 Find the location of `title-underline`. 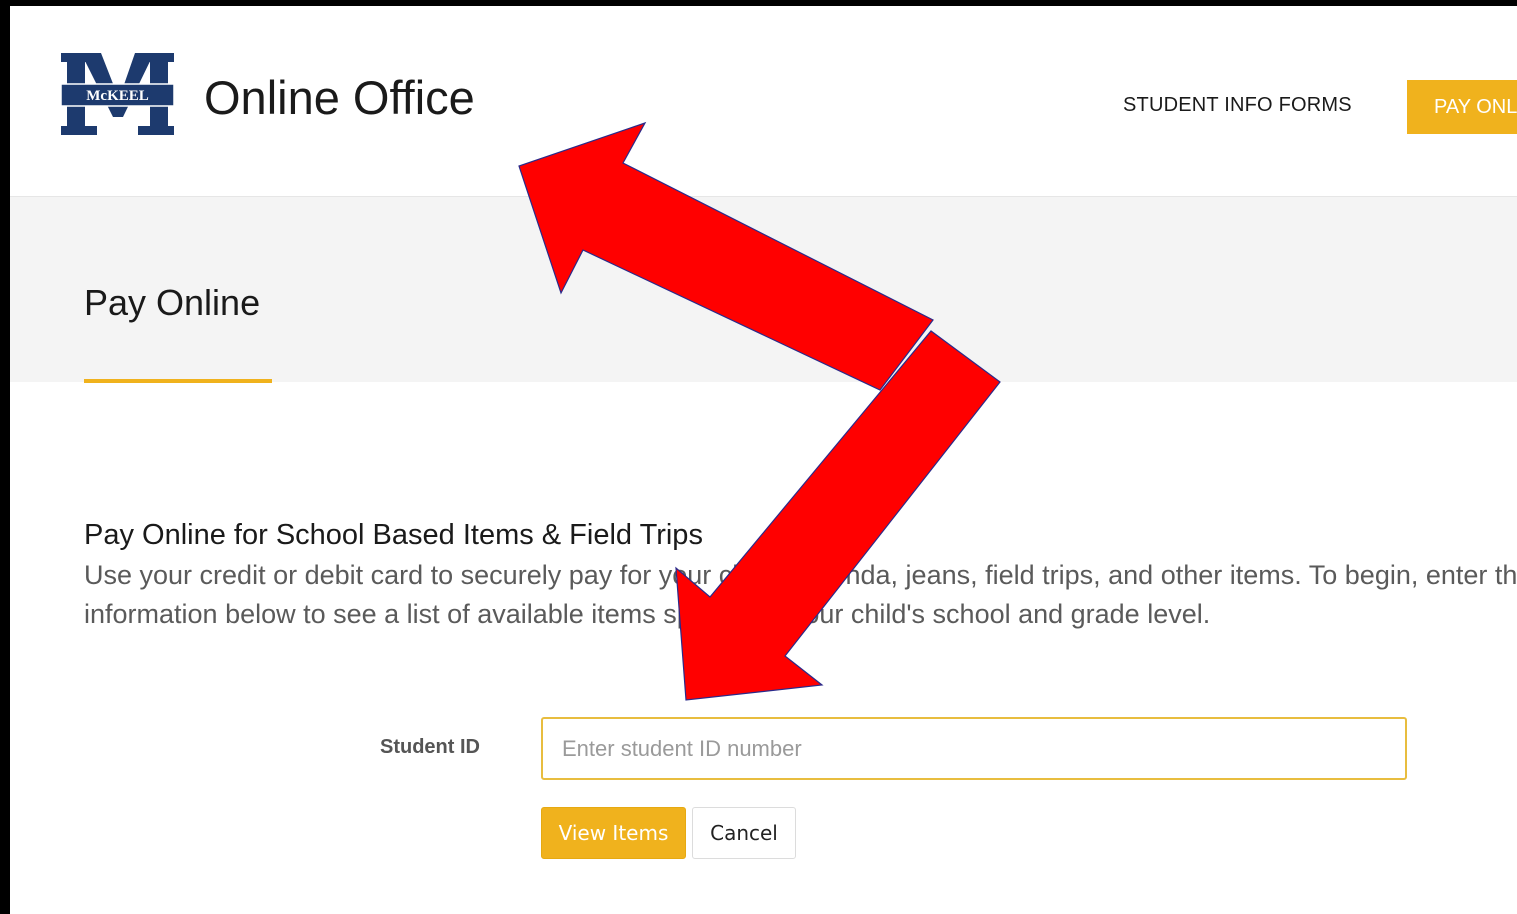

title-underline is located at coordinates (178, 381).